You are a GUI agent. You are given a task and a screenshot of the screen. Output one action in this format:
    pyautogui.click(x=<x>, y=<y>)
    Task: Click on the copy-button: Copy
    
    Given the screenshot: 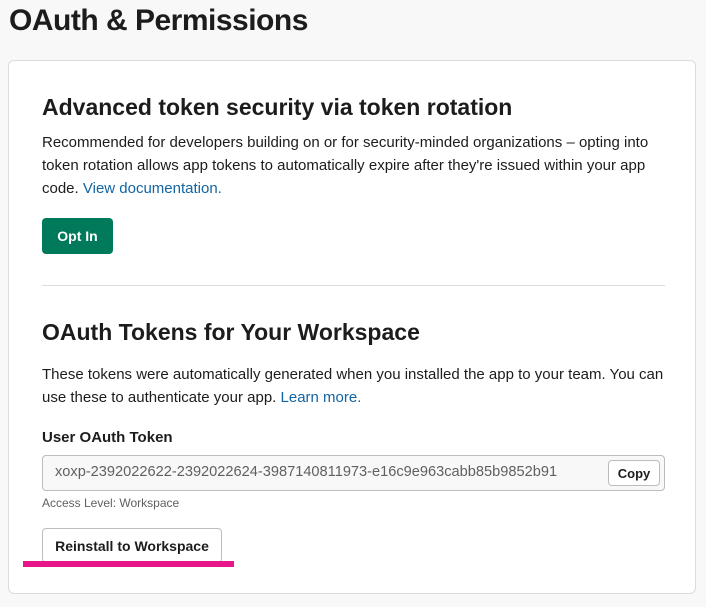 What is the action you would take?
    pyautogui.click(x=634, y=473)
    